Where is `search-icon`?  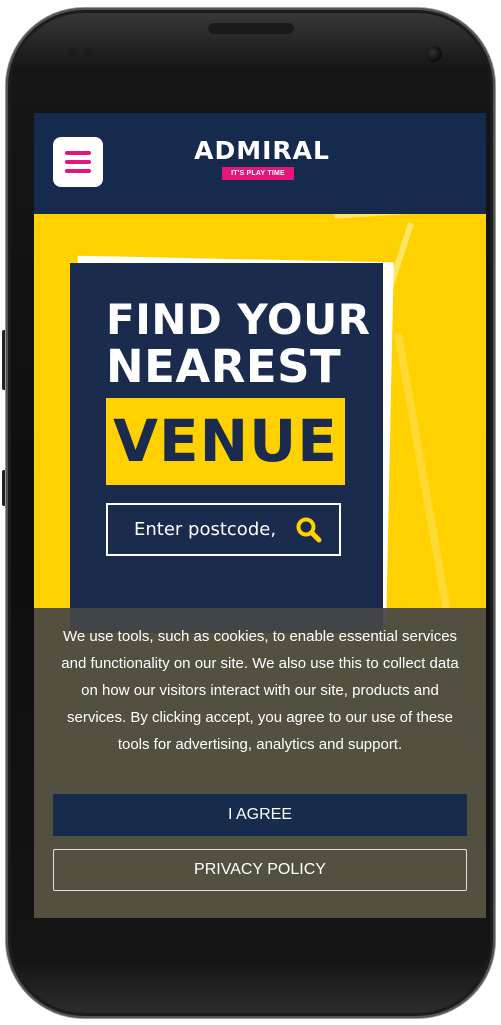 search-icon is located at coordinates (309, 530).